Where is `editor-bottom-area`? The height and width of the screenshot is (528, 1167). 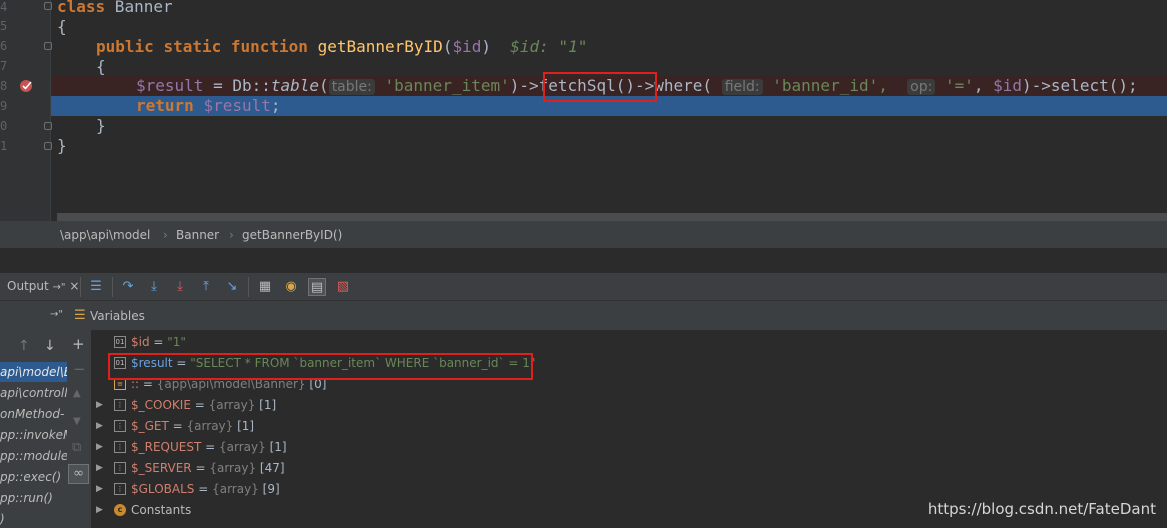
editor-bottom-area is located at coordinates (583, 260).